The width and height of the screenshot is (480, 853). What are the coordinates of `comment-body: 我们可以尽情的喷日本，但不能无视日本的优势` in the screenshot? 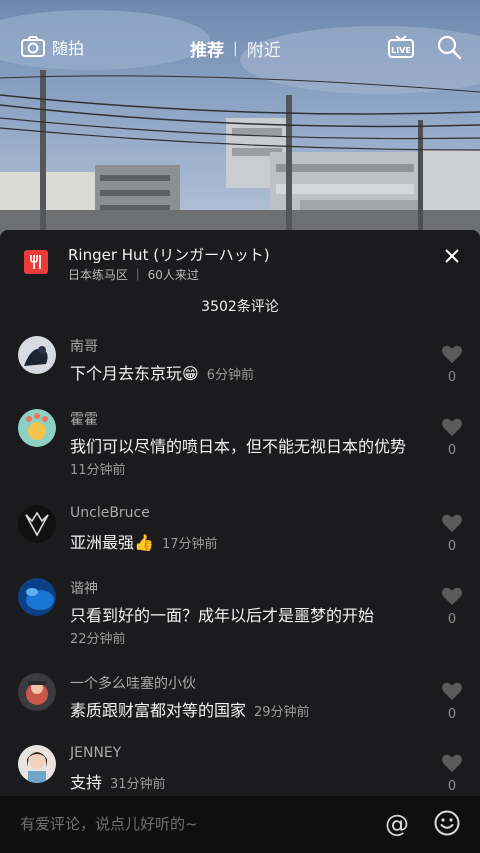 It's located at (238, 446).